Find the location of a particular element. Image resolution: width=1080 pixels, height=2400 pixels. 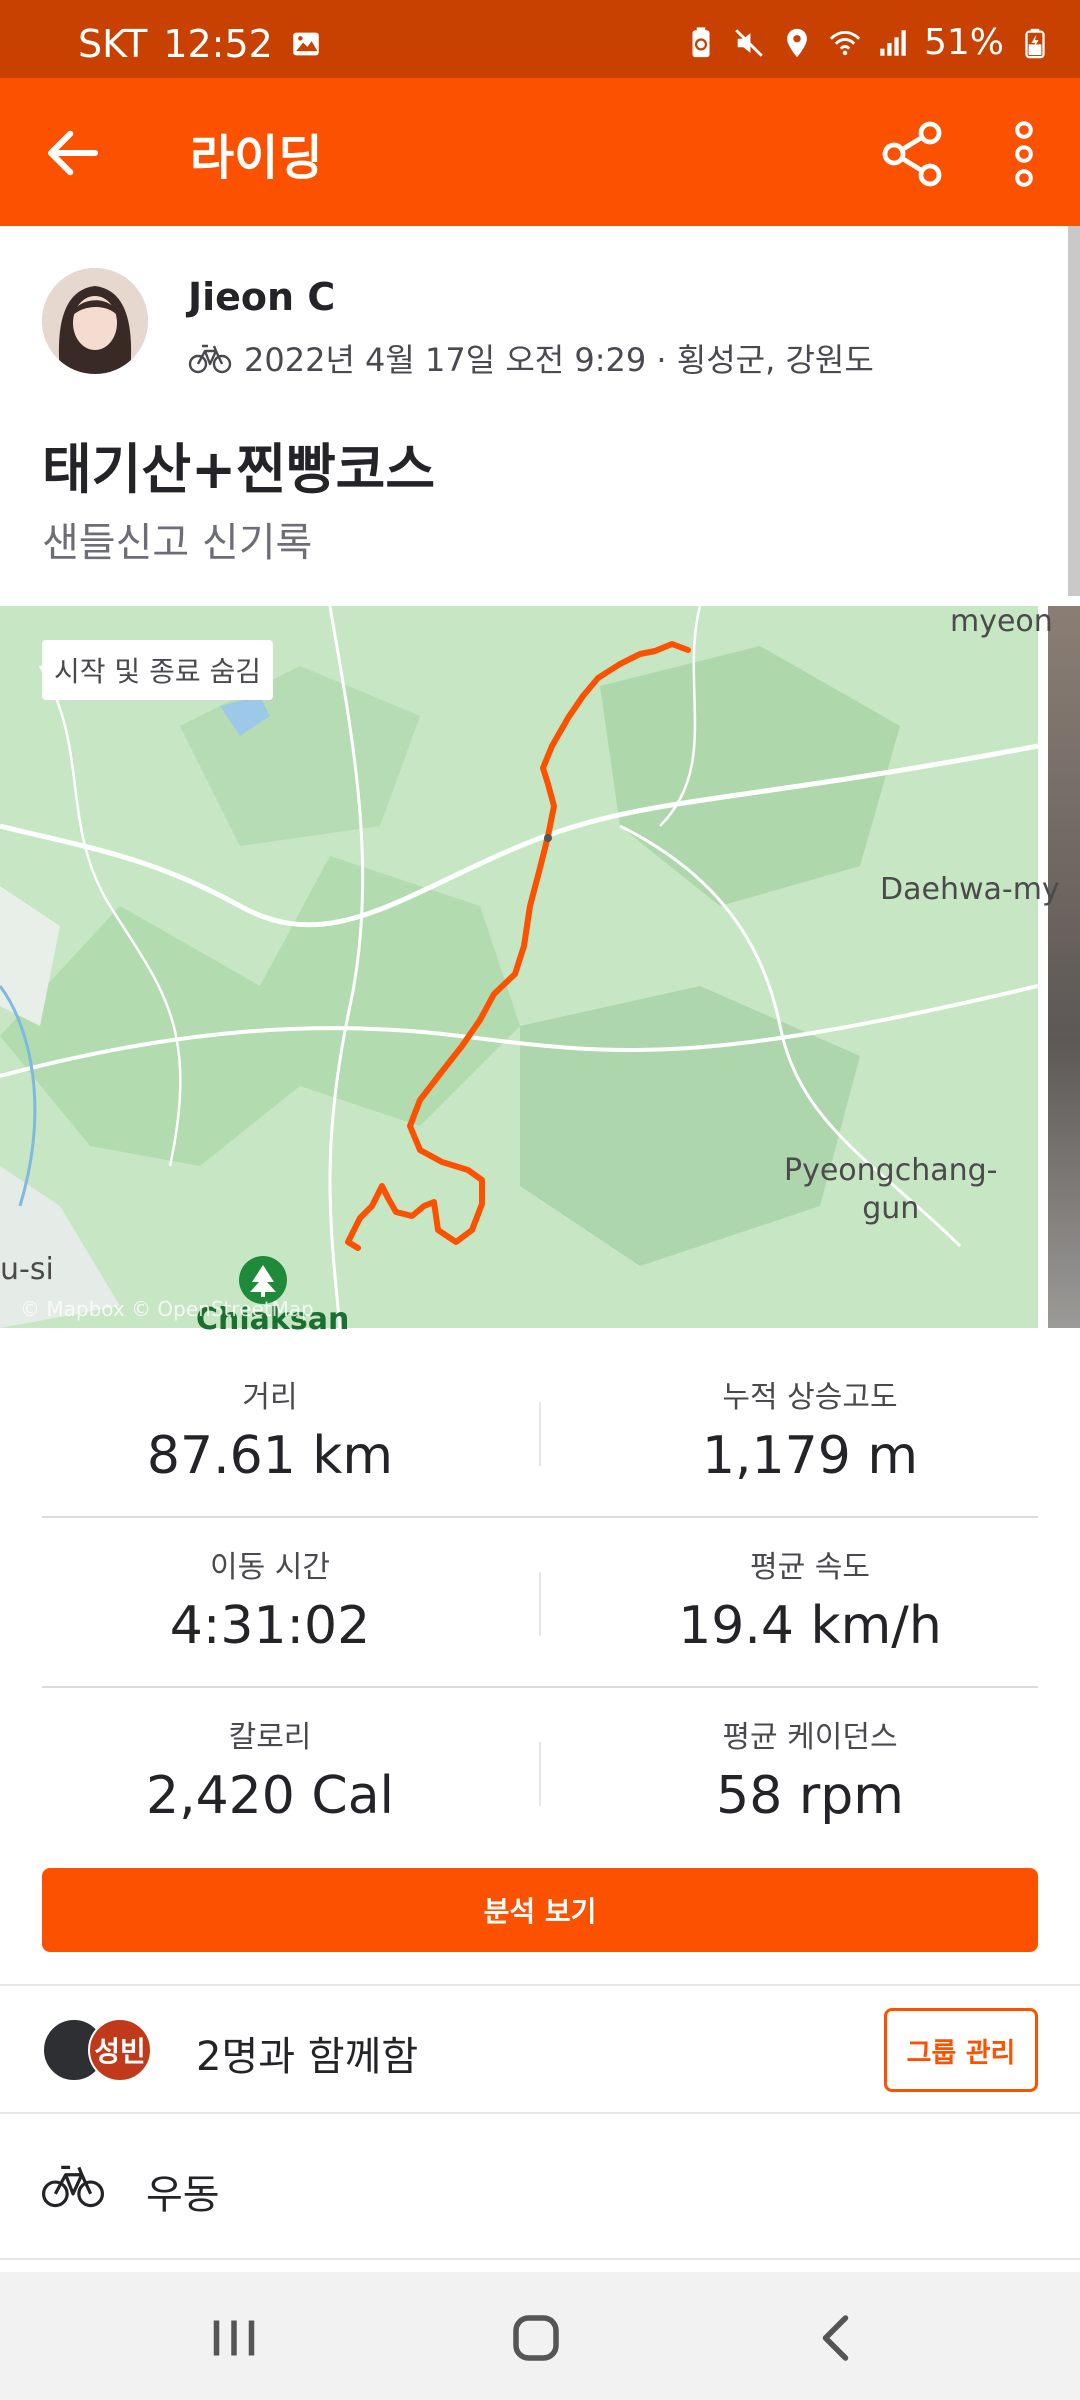

activity-datetime-location: 2022년 4월 17일 오전 9:29 · 횡성군, 강원도 is located at coordinates (559, 360).